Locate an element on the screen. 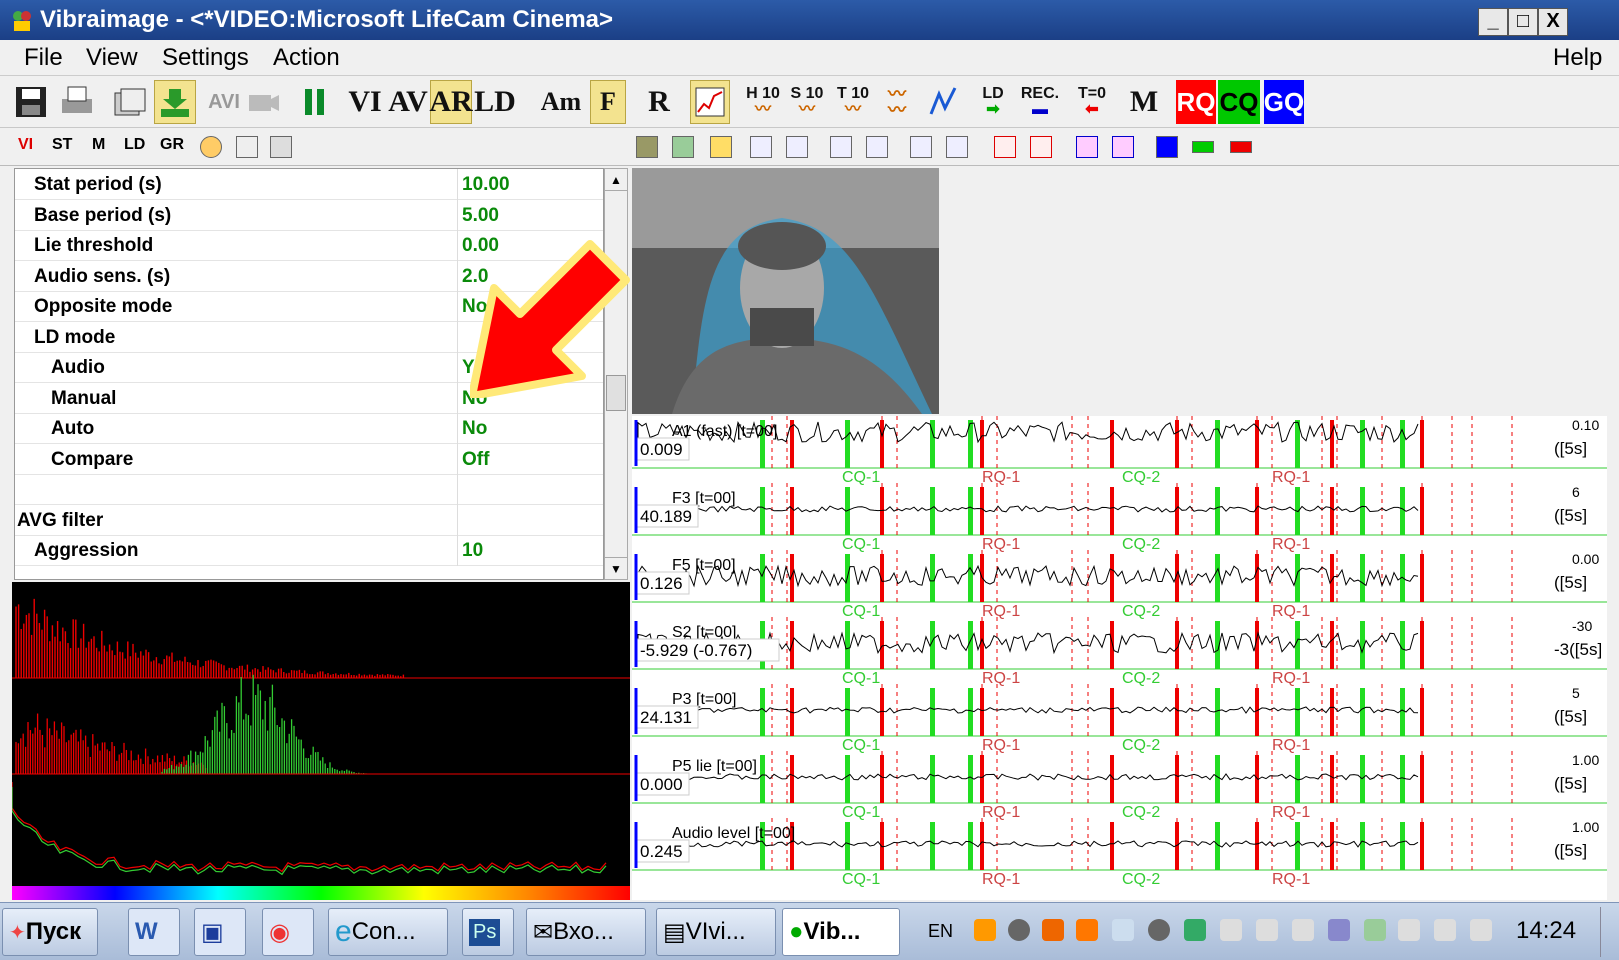 The width and height of the screenshot is (1619, 960). s10-button: S 10 〰 is located at coordinates (807, 102).